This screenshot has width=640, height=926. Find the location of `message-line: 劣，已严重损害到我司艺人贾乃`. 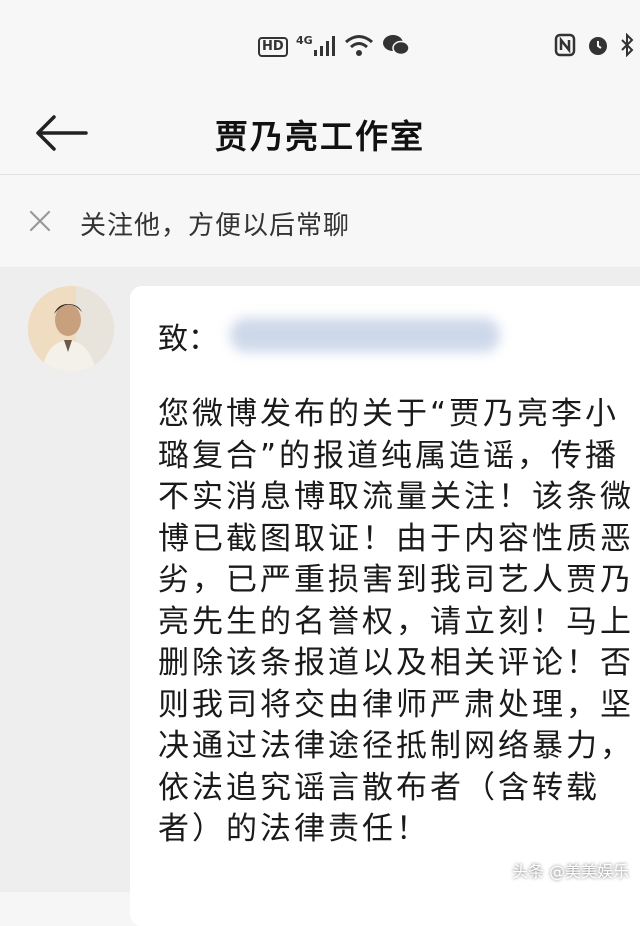

message-line: 劣，已严重损害到我司艺人贾乃 is located at coordinates (396, 580).